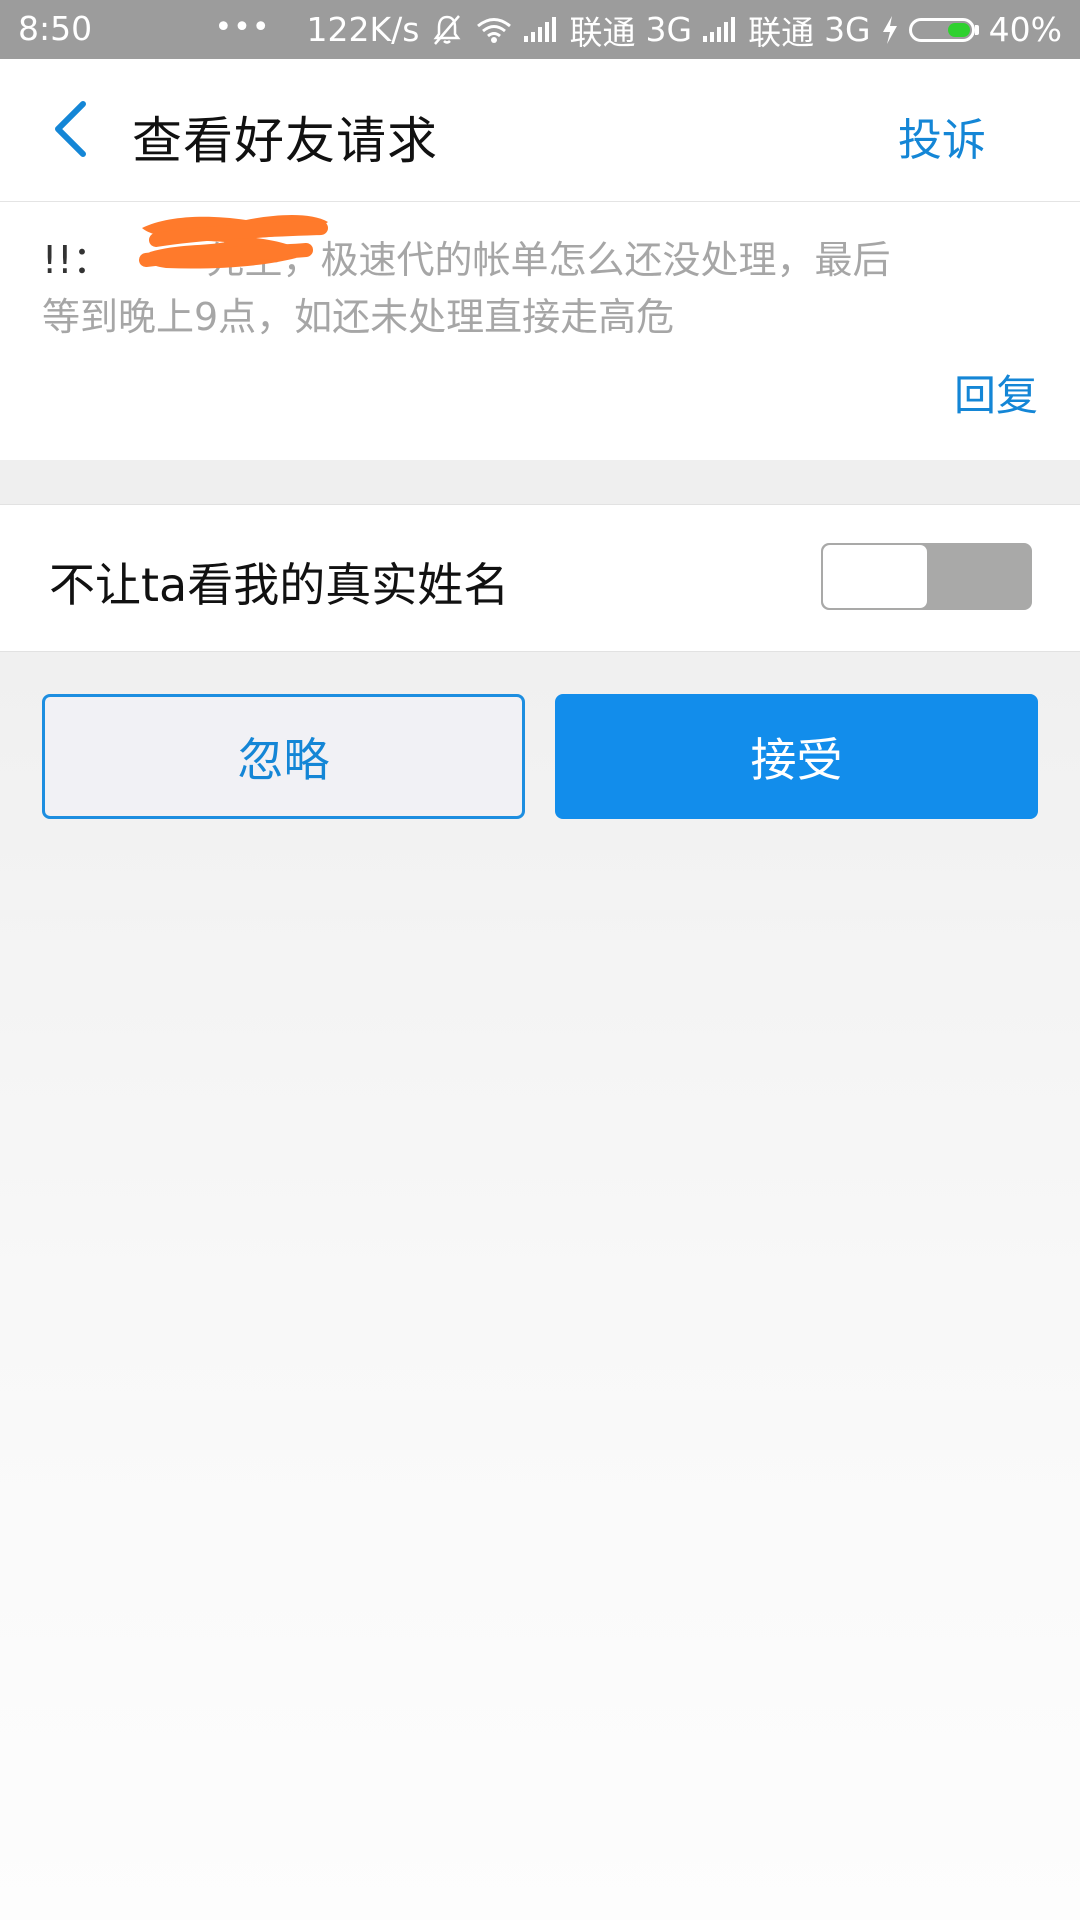 This screenshot has height=1920, width=1080. I want to click on hide-real-name-toggle, so click(926, 576).